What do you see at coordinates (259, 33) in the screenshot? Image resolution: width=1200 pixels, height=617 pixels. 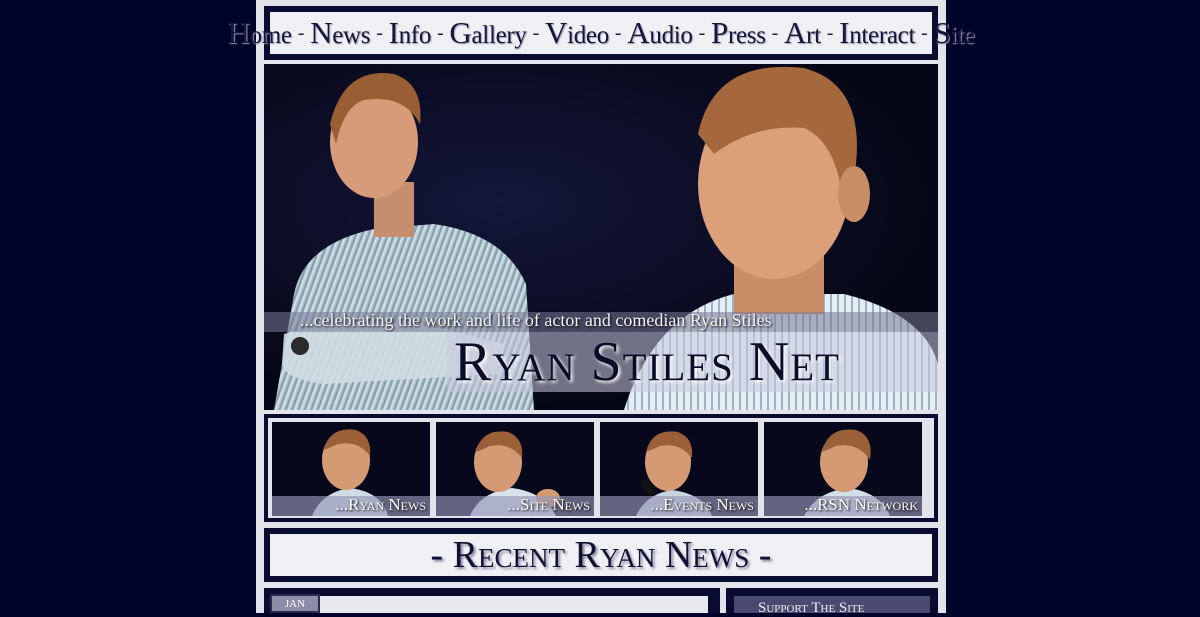 I see `nav-home: Home` at bounding box center [259, 33].